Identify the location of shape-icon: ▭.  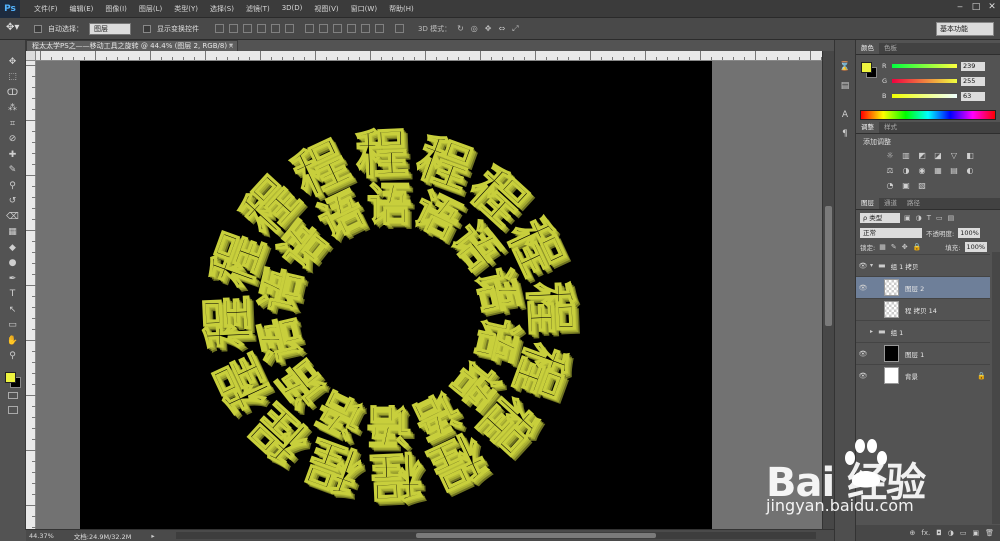
(13, 326).